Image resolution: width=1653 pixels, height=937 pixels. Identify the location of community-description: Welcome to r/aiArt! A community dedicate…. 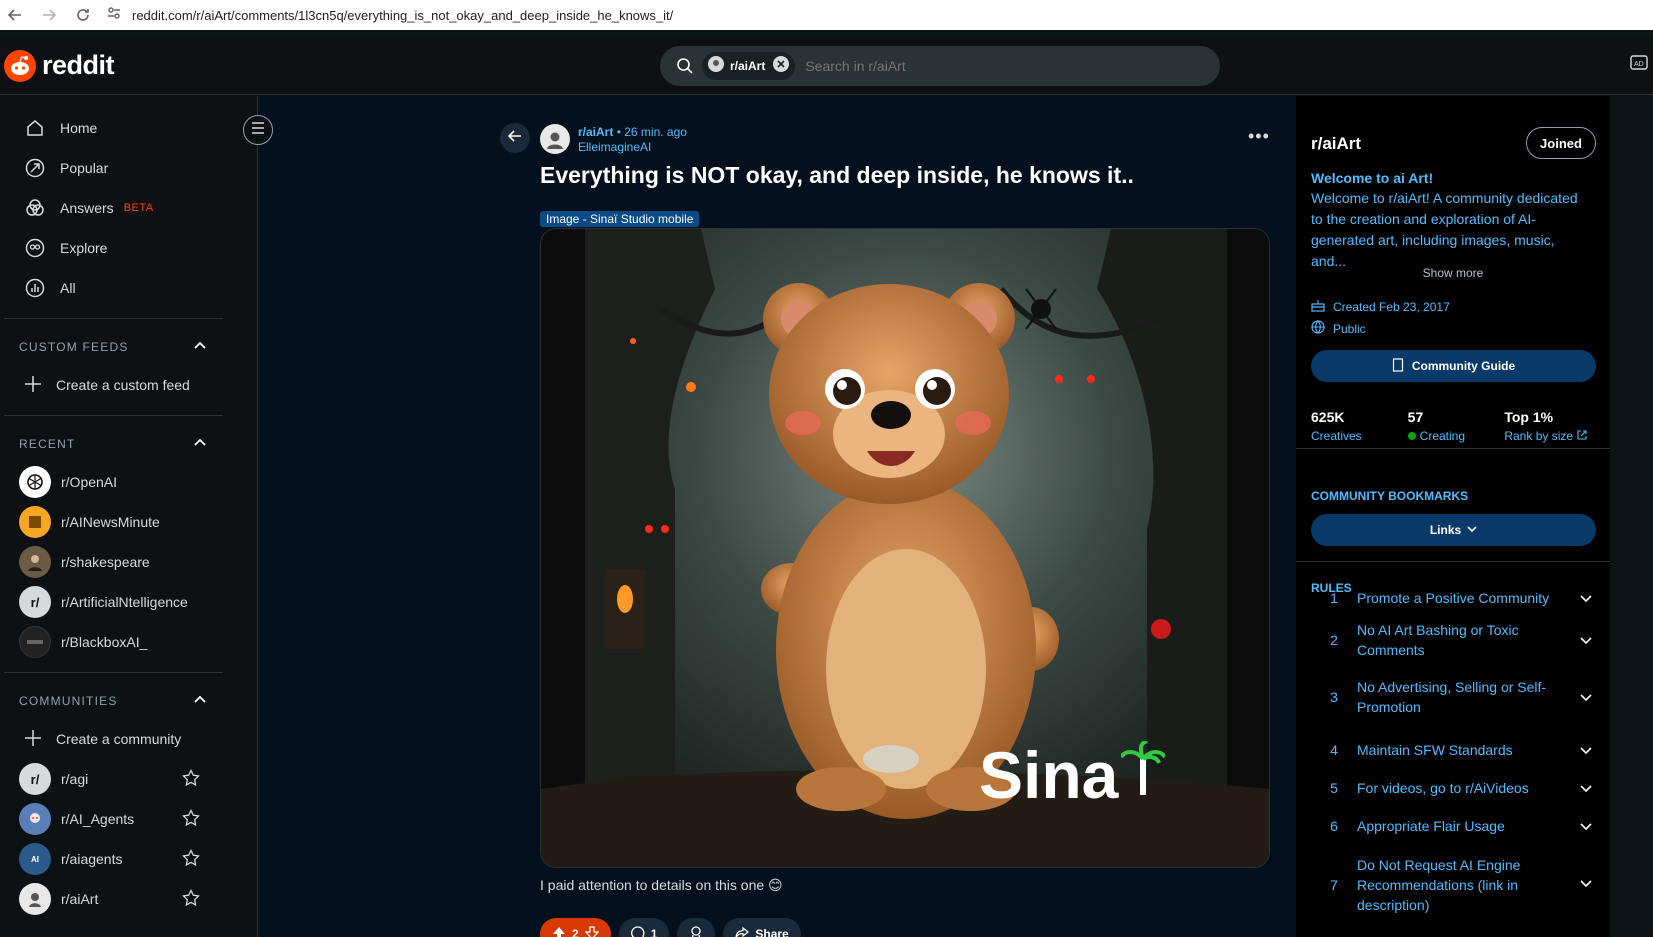
(1444, 229).